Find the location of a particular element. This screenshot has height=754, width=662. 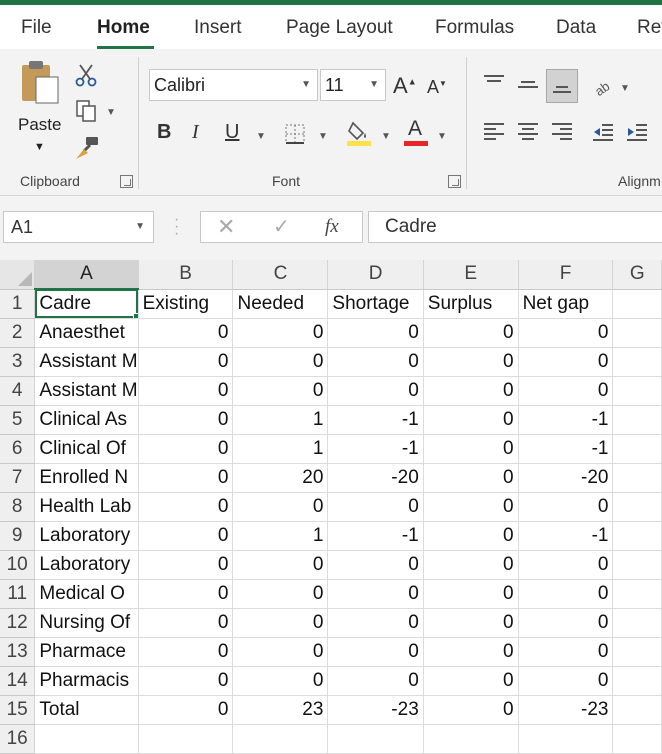

cell-a13: Pharmace is located at coordinates (86, 652).